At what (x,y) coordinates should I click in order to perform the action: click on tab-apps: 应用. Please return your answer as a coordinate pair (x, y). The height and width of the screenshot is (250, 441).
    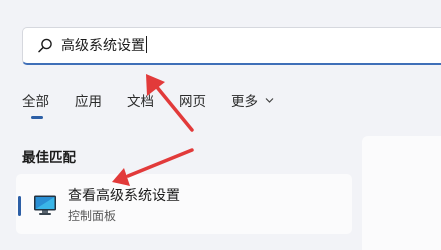
    Looking at the image, I should click on (88, 102).